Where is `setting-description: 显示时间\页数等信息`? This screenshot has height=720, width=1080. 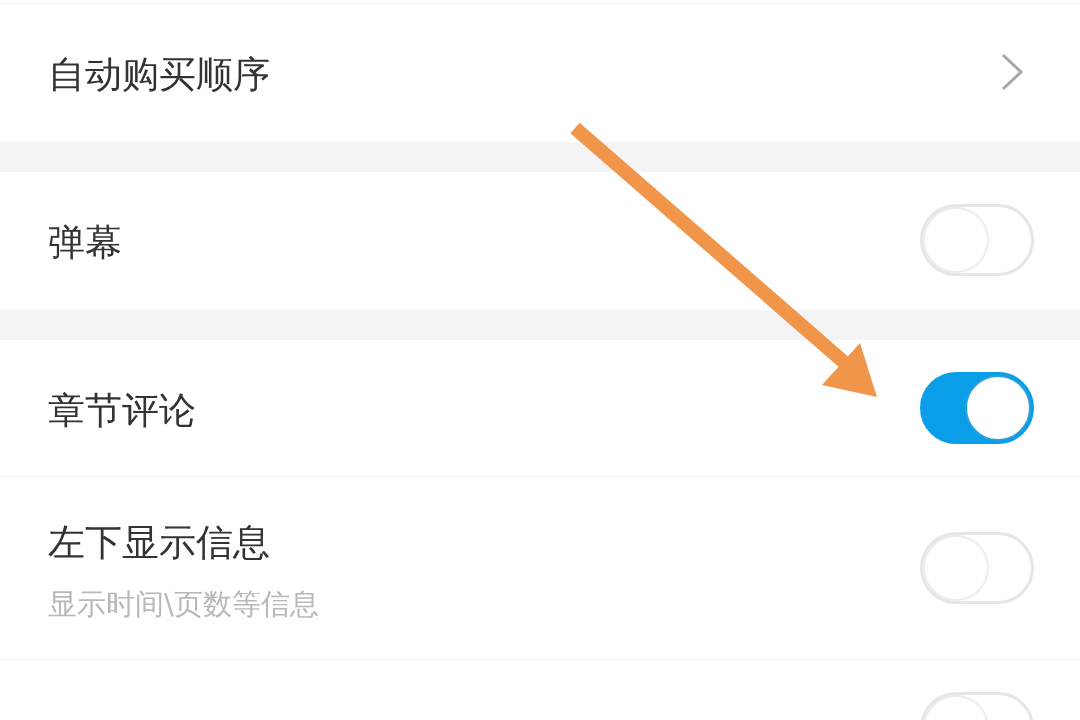
setting-description: 显示时间\页数等信息 is located at coordinates (183, 604).